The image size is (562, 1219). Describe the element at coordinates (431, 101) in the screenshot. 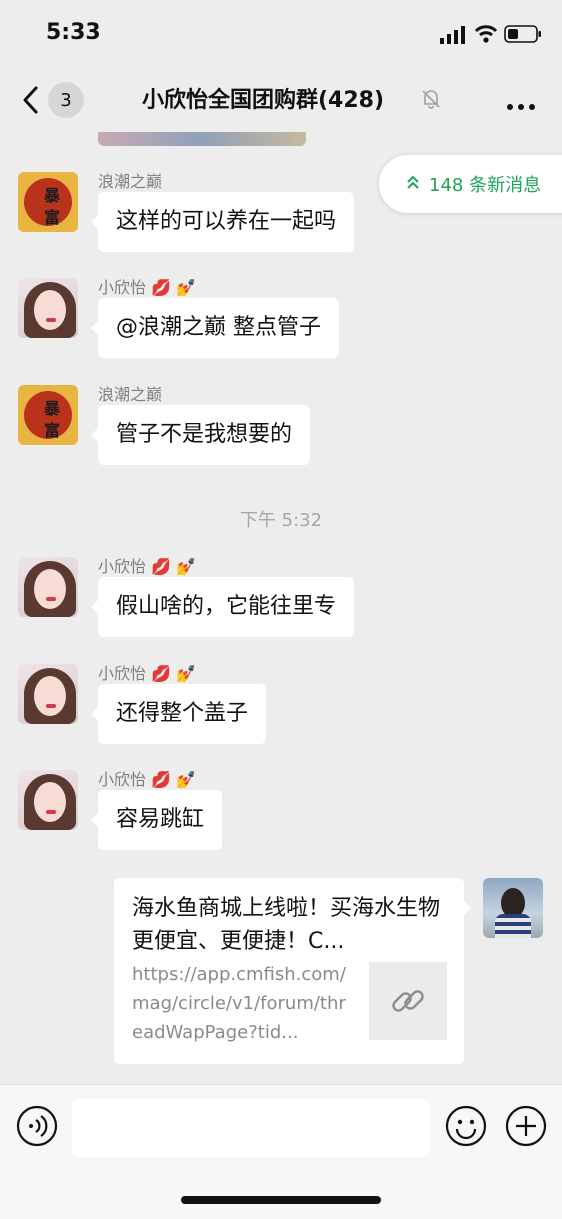

I see `mute-bell-icon` at that location.